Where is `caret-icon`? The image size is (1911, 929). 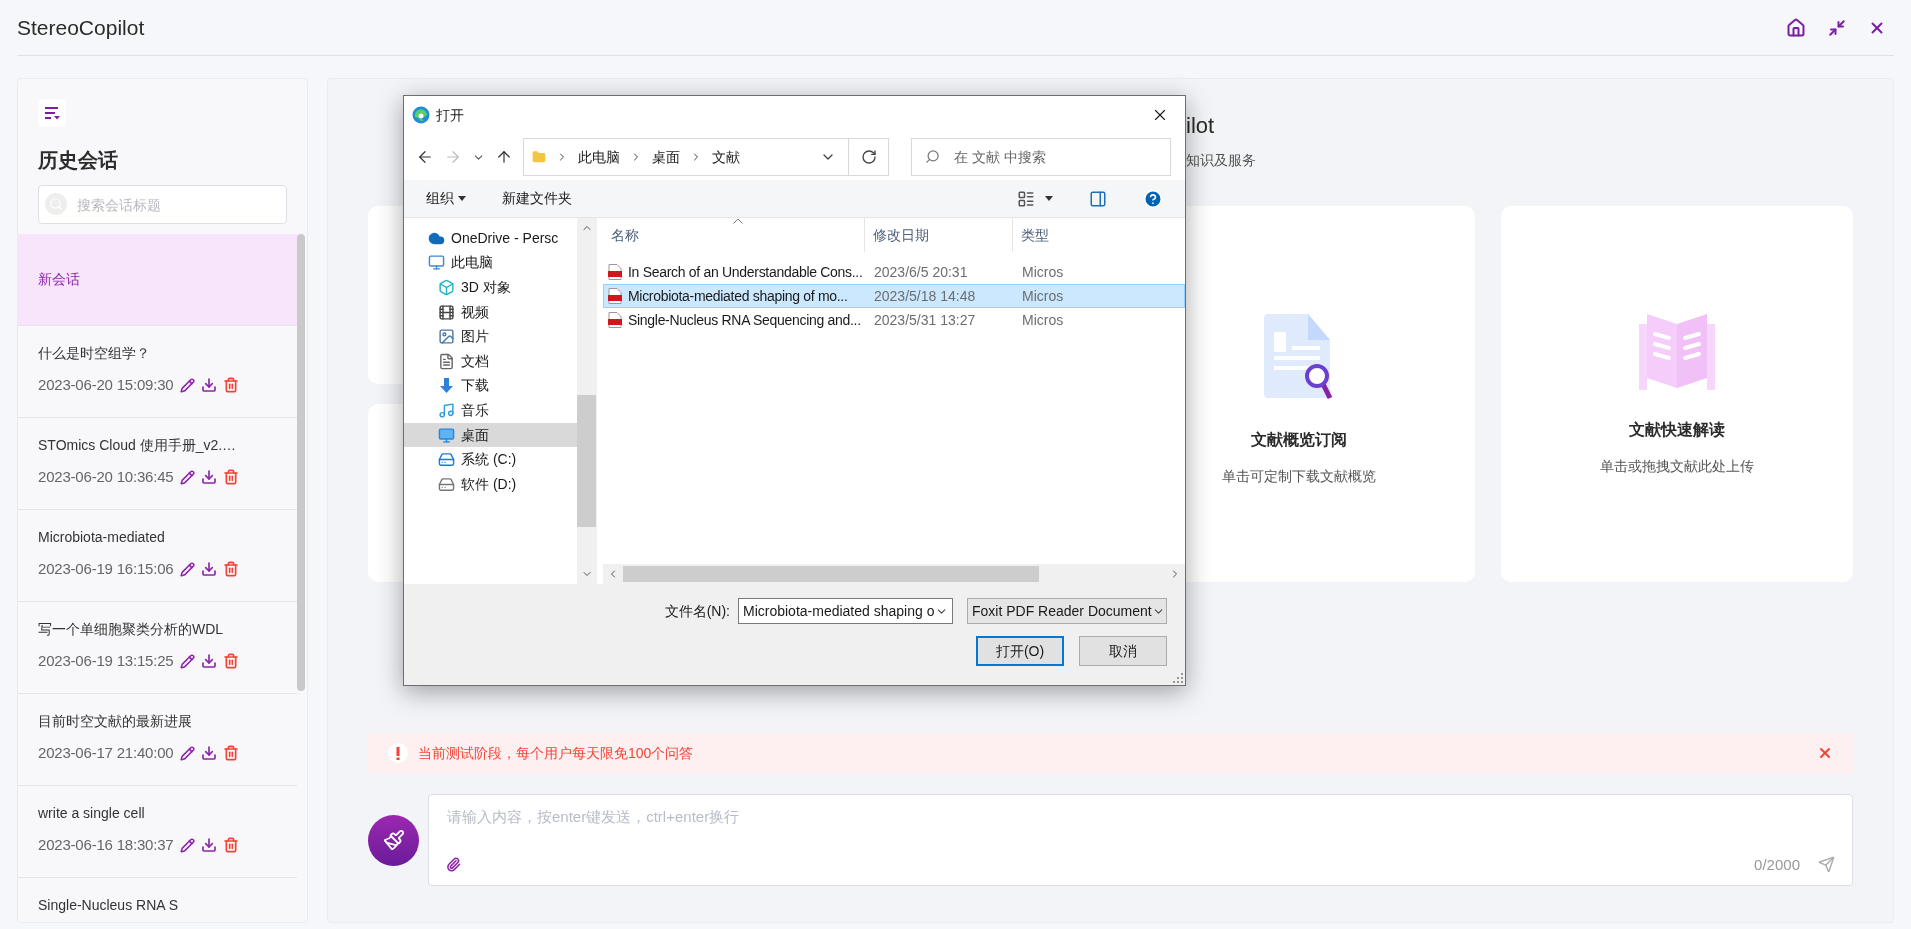
caret-icon is located at coordinates (1049, 198).